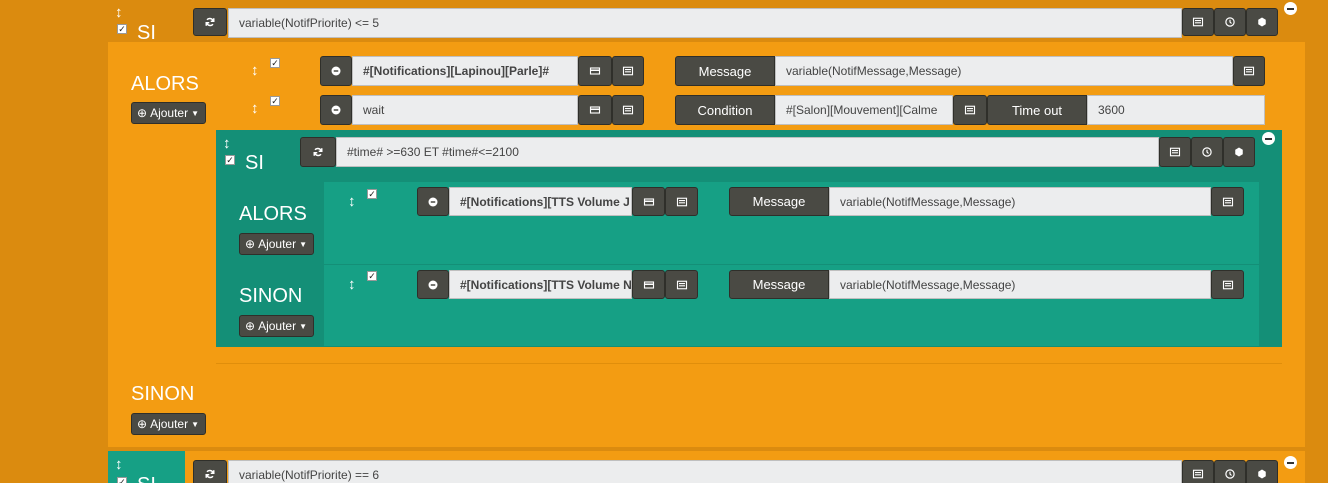 The height and width of the screenshot is (483, 1328). I want to click on sinon-label: SINON, so click(163, 394).